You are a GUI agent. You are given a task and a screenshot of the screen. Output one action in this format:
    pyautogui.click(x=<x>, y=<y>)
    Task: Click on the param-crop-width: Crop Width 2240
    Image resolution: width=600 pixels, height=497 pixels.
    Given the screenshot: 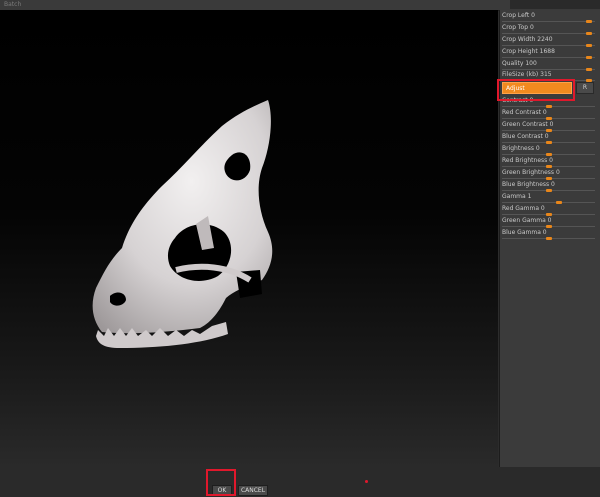 What is the action you would take?
    pyautogui.click(x=548, y=41)
    